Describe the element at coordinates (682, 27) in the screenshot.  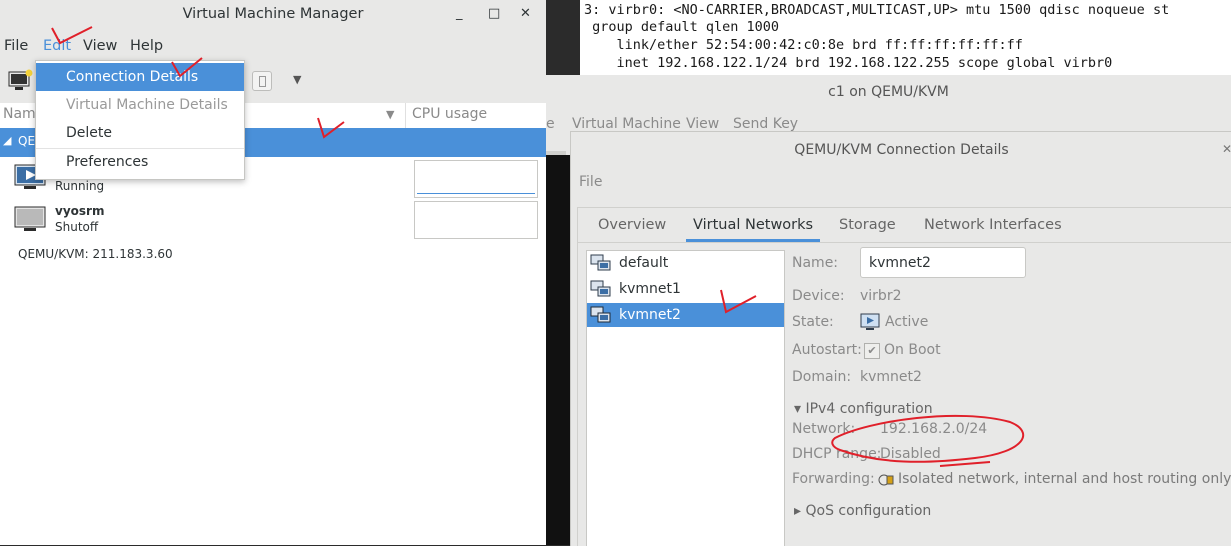
I see `terminal-line: group default qlen 1000` at that location.